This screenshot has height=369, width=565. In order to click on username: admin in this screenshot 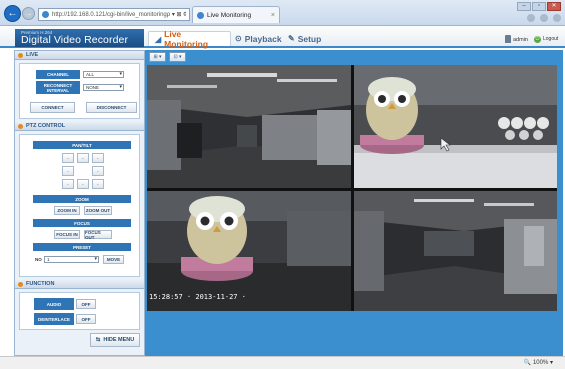, I will do `click(520, 40)`.